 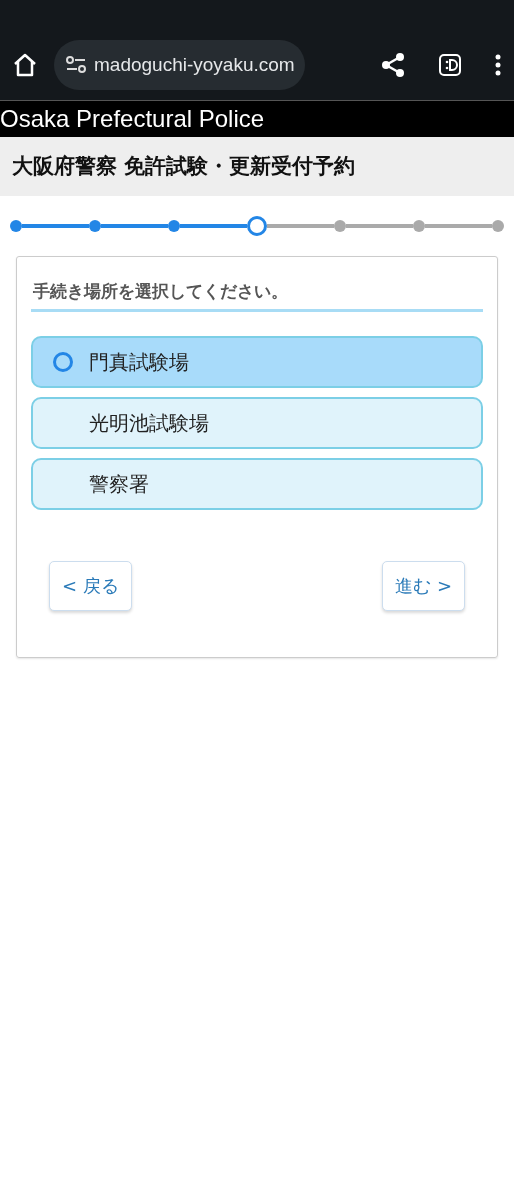 I want to click on back-button: < 戻る, so click(x=90, y=585).